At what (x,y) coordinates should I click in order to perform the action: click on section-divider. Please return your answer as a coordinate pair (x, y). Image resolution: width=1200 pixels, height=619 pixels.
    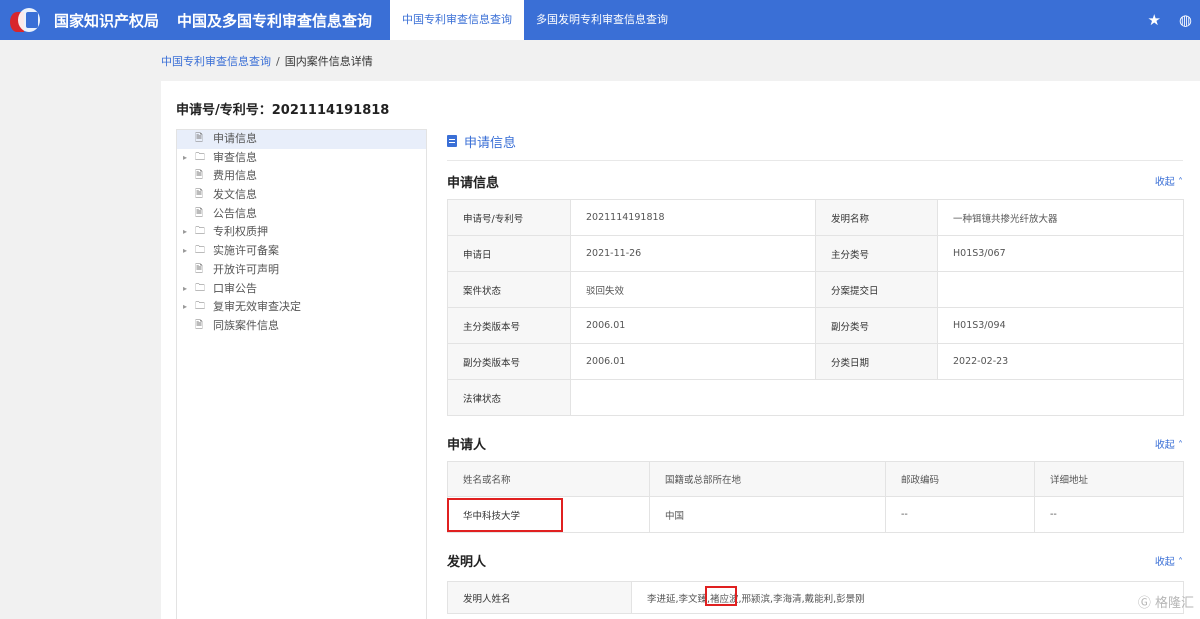
    Looking at the image, I should click on (815, 160).